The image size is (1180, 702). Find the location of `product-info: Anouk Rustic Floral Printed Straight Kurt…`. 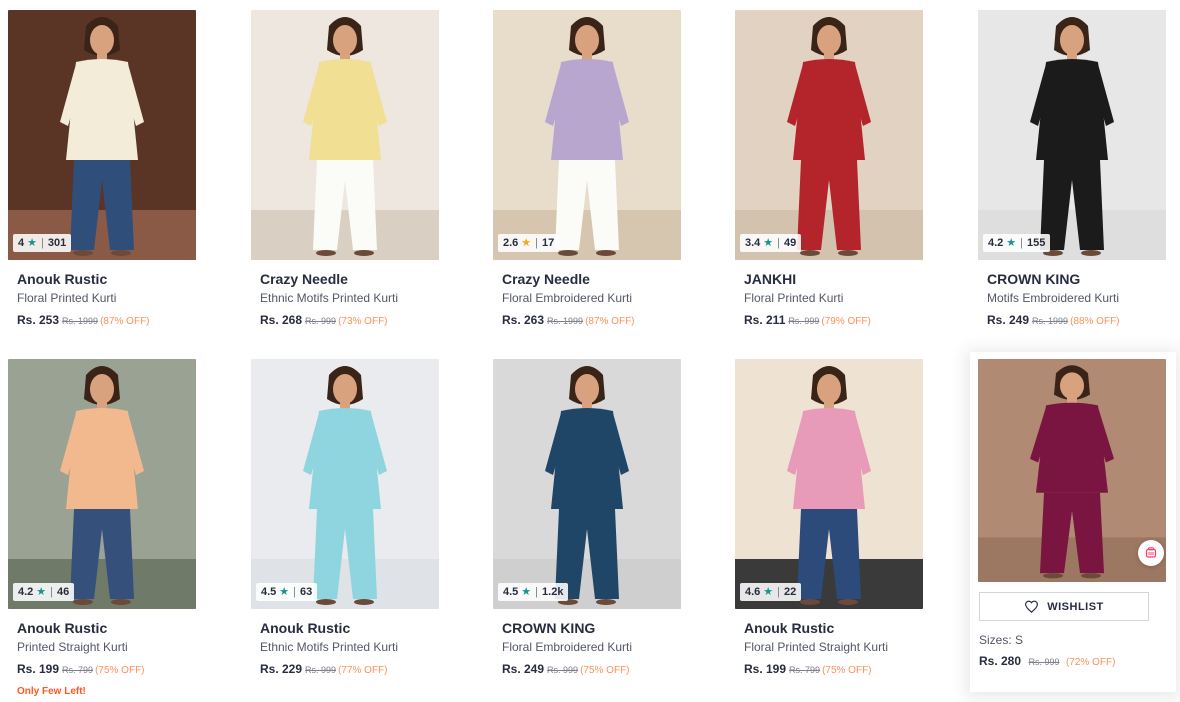

product-info: Anouk Rustic Floral Printed Straight Kurt… is located at coordinates (834, 649).